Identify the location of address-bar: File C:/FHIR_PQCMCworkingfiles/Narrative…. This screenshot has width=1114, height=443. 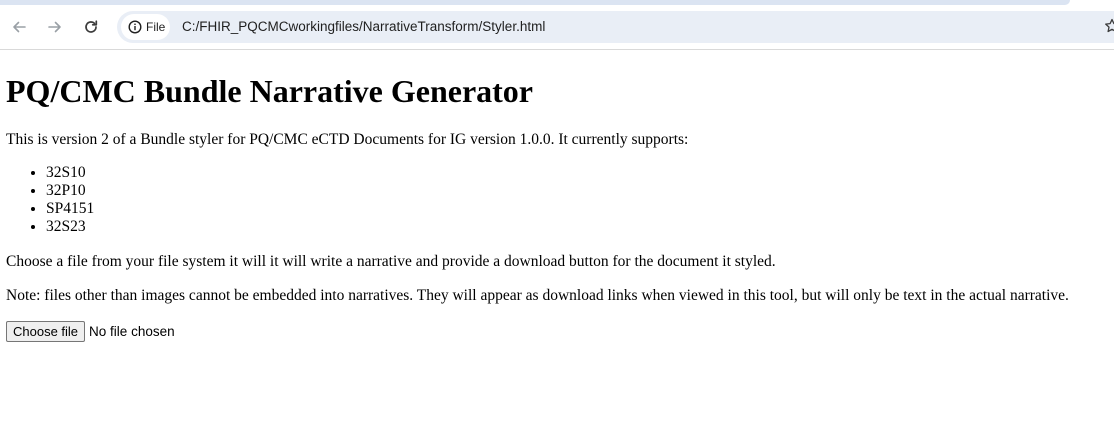
(615, 27).